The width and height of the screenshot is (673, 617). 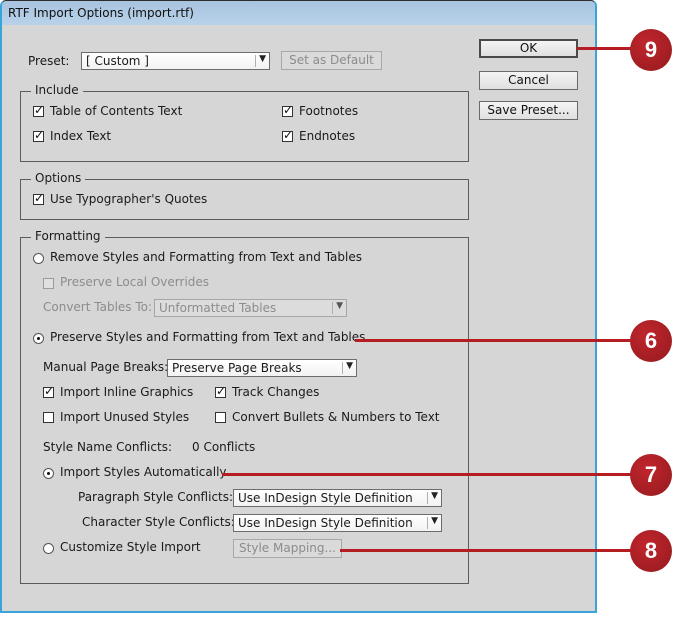 I want to click on convert-bullets-label: Convert Bullets & Numbers to Text, so click(x=336, y=417).